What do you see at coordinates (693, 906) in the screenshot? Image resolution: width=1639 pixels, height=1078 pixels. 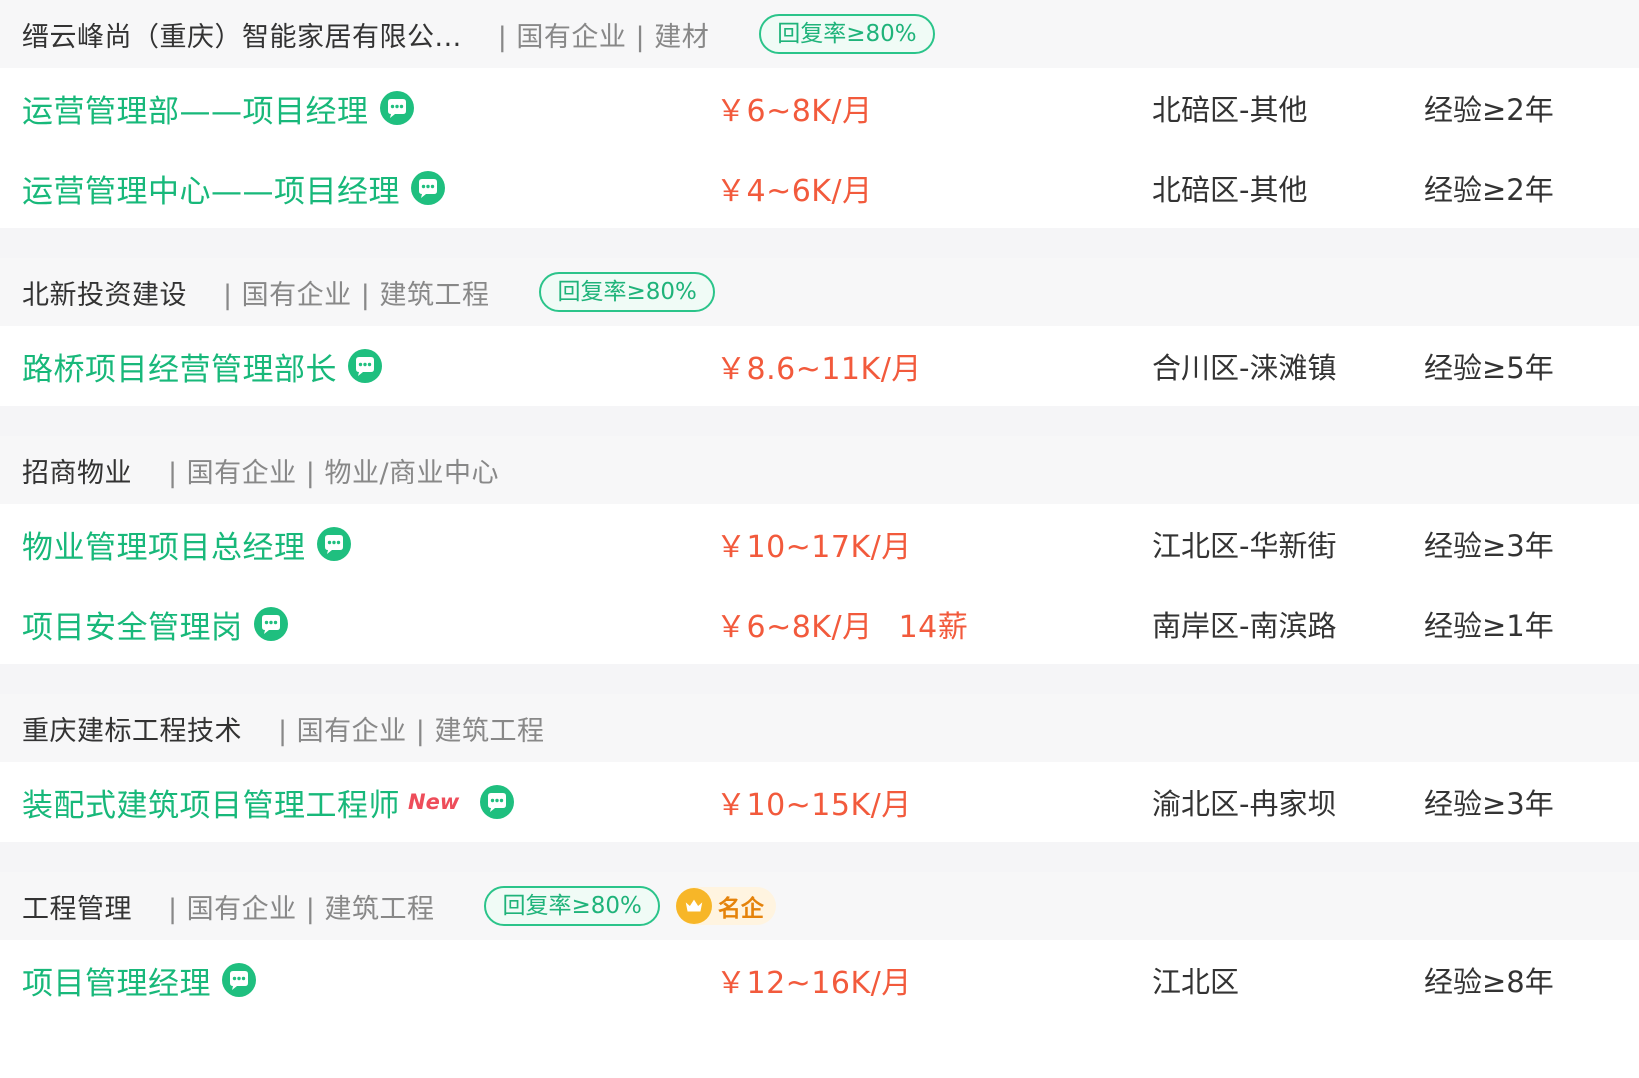 I see `crown-icon` at bounding box center [693, 906].